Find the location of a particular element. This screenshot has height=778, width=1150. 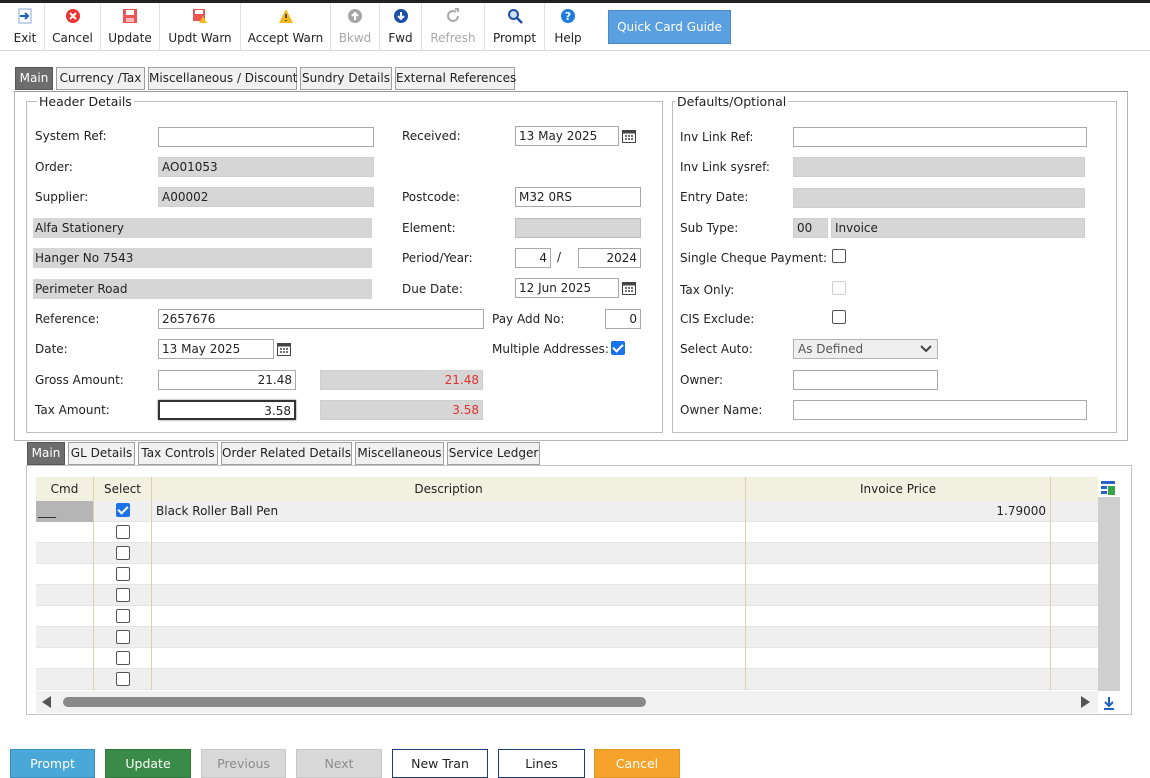

lines-button: Lines is located at coordinates (541, 763).